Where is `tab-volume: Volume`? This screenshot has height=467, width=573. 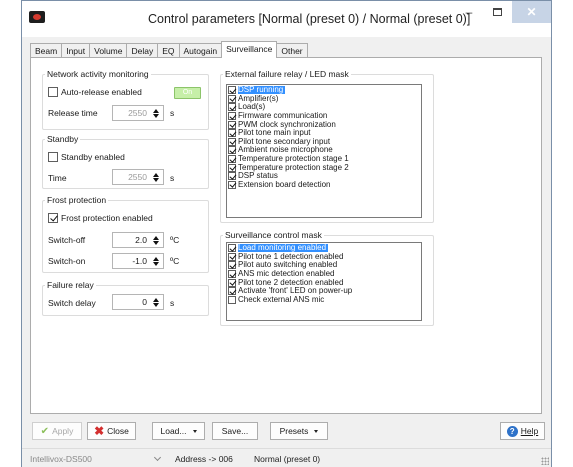 tab-volume: Volume is located at coordinates (108, 50).